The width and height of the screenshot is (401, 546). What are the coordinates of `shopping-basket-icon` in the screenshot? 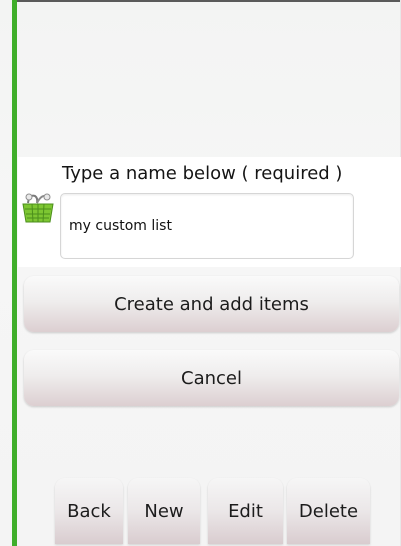 It's located at (38, 208).